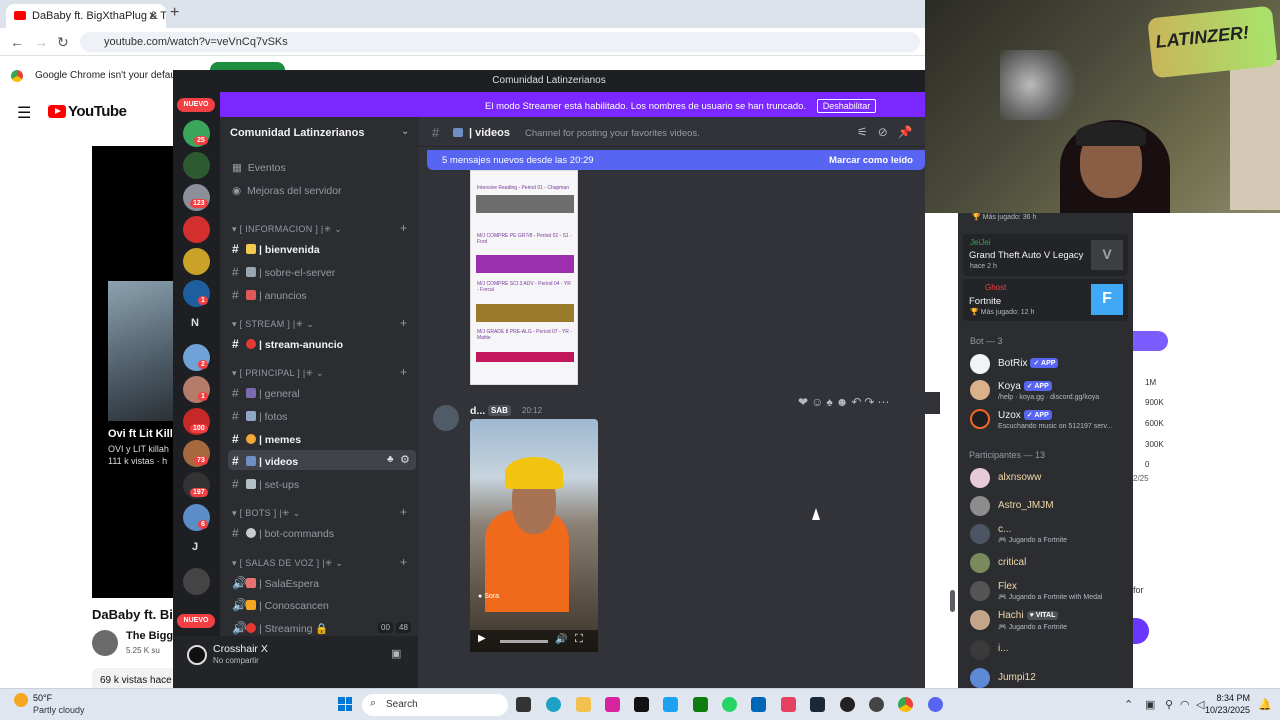  I want to click on edge-icon, so click(553, 704).